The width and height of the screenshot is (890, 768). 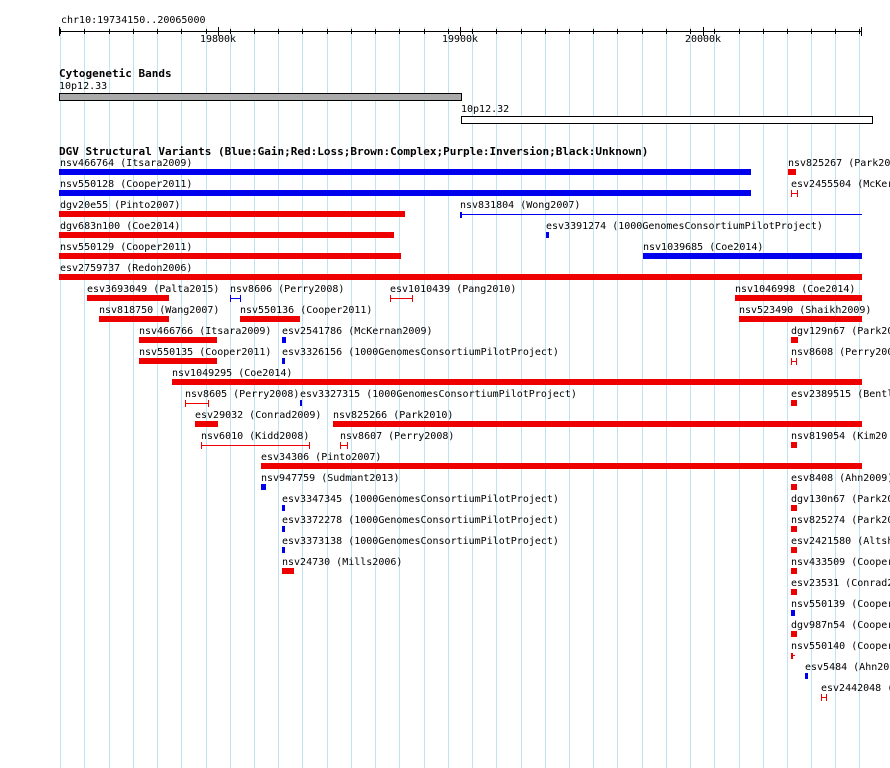 What do you see at coordinates (840, 499) in the screenshot?
I see `sv-feature-label: dgv130n67 (Park20` at bounding box center [840, 499].